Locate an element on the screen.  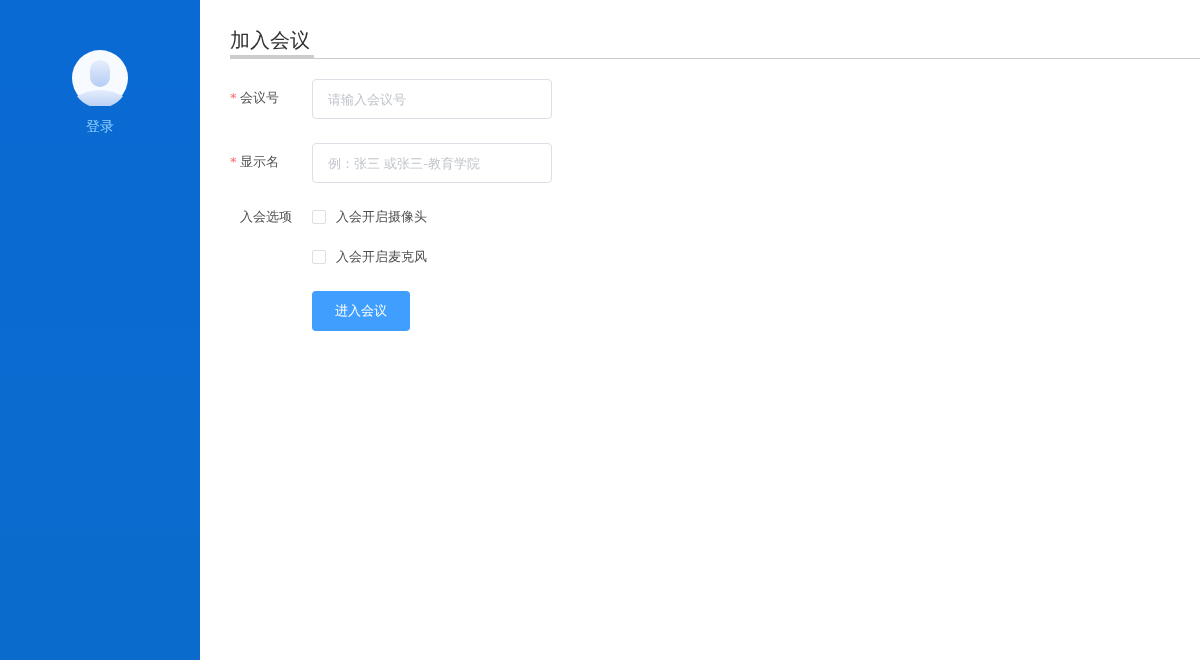
input-field: 请输入会议号 is located at coordinates (432, 99).